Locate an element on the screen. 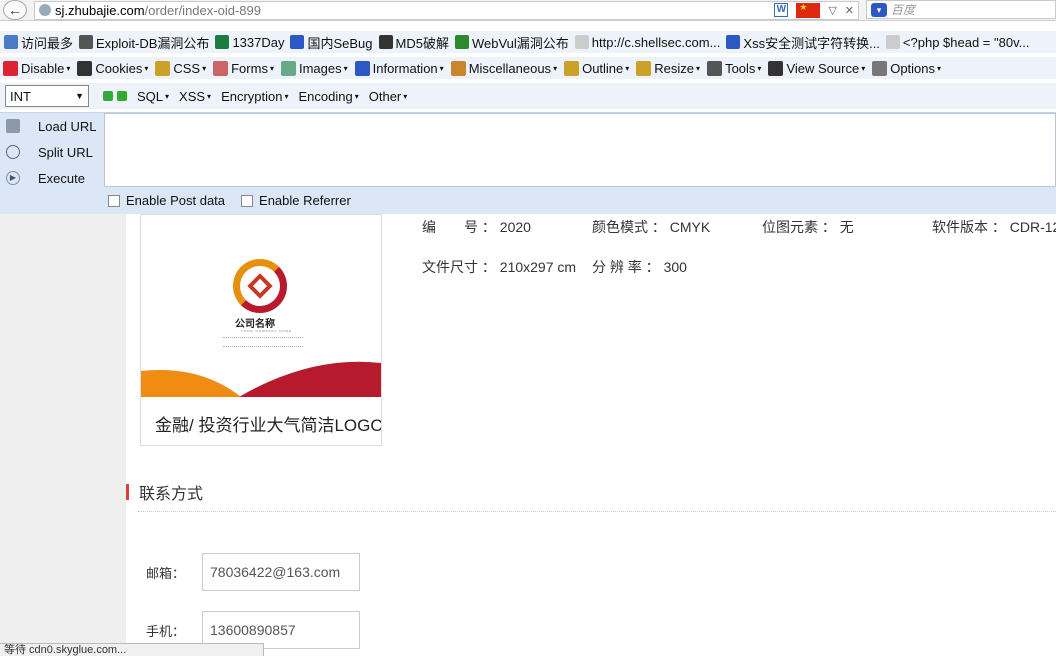 The width and height of the screenshot is (1056, 656). toolbar-menu-cookies: Cookies ▾ is located at coordinates (113, 68).